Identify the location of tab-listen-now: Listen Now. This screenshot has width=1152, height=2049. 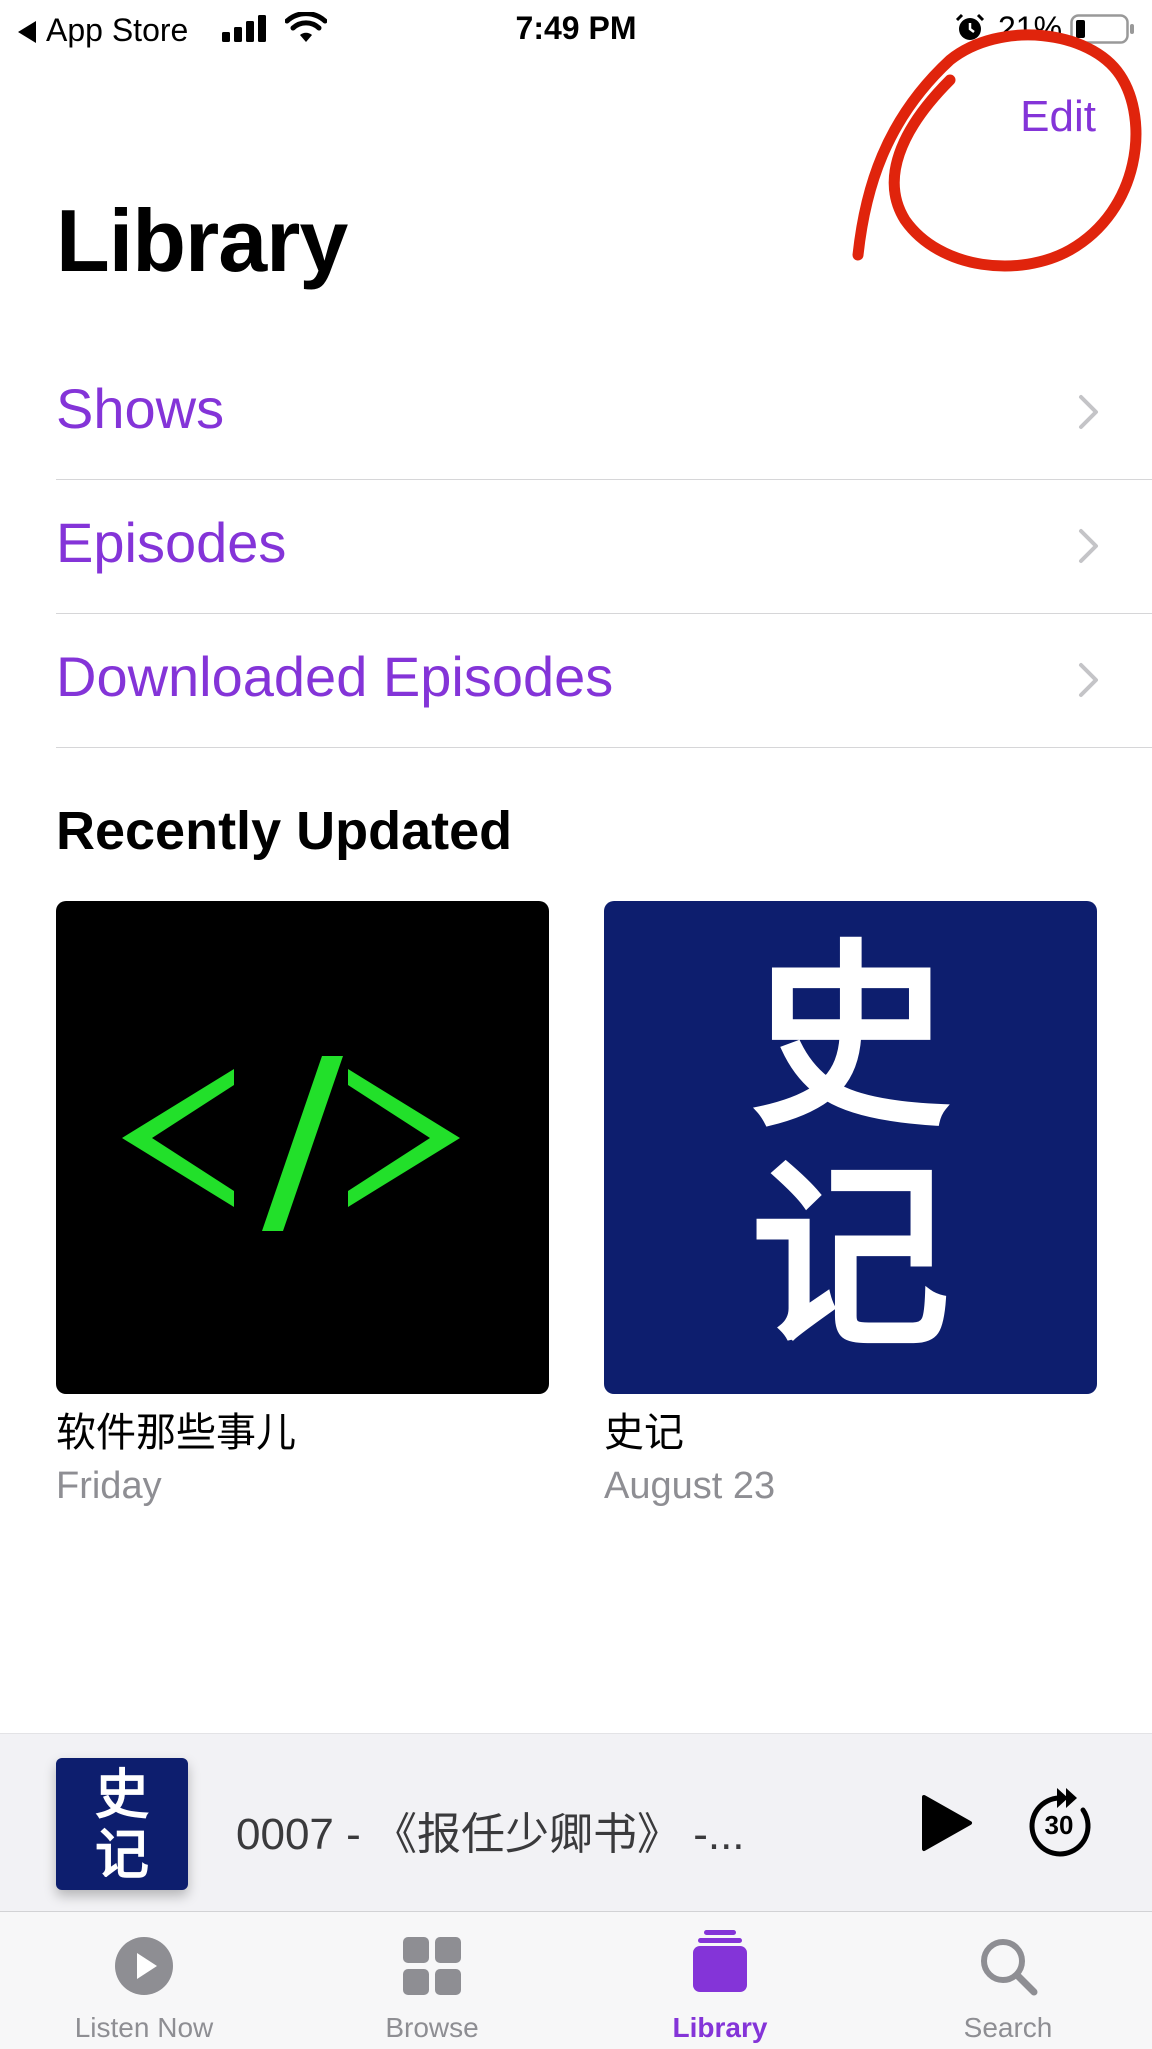
(144, 1980).